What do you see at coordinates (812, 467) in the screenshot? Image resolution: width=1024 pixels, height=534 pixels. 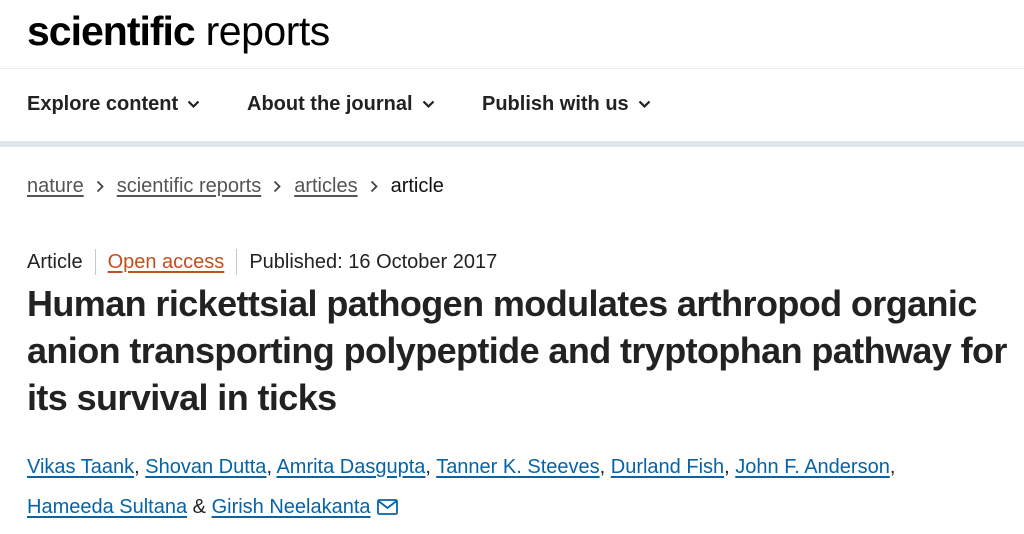 I see `author-link: John F. Anderson` at bounding box center [812, 467].